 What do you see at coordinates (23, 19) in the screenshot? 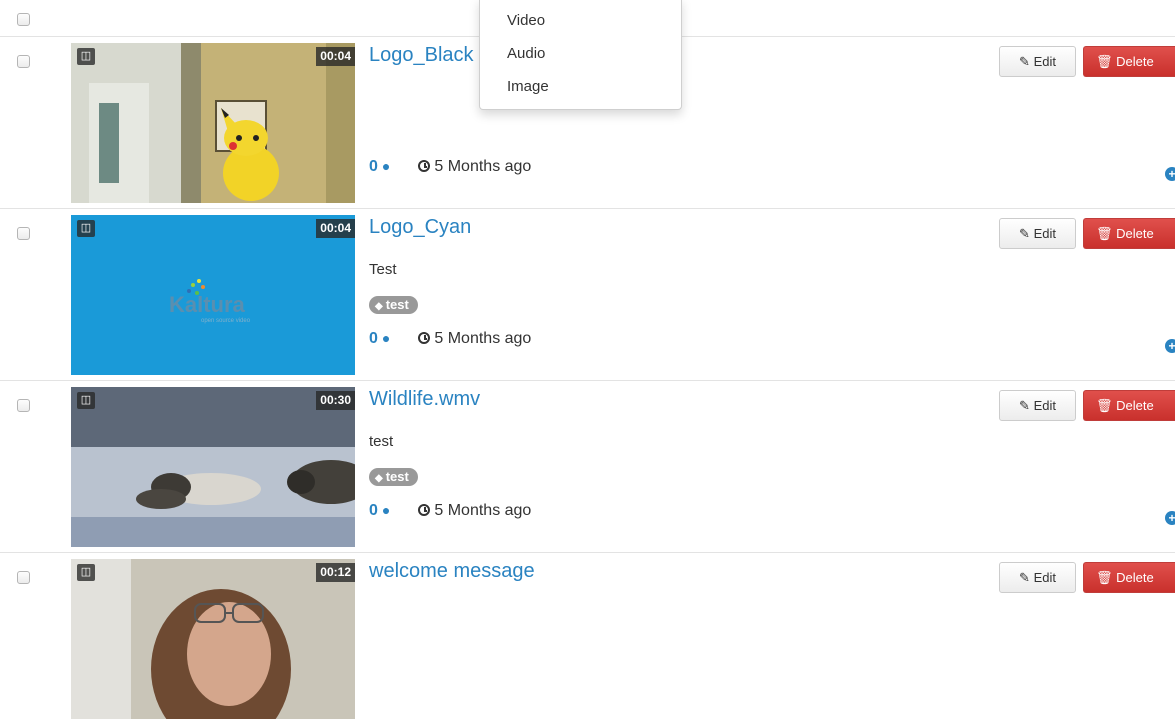
I see `select-all-checkbox` at bounding box center [23, 19].